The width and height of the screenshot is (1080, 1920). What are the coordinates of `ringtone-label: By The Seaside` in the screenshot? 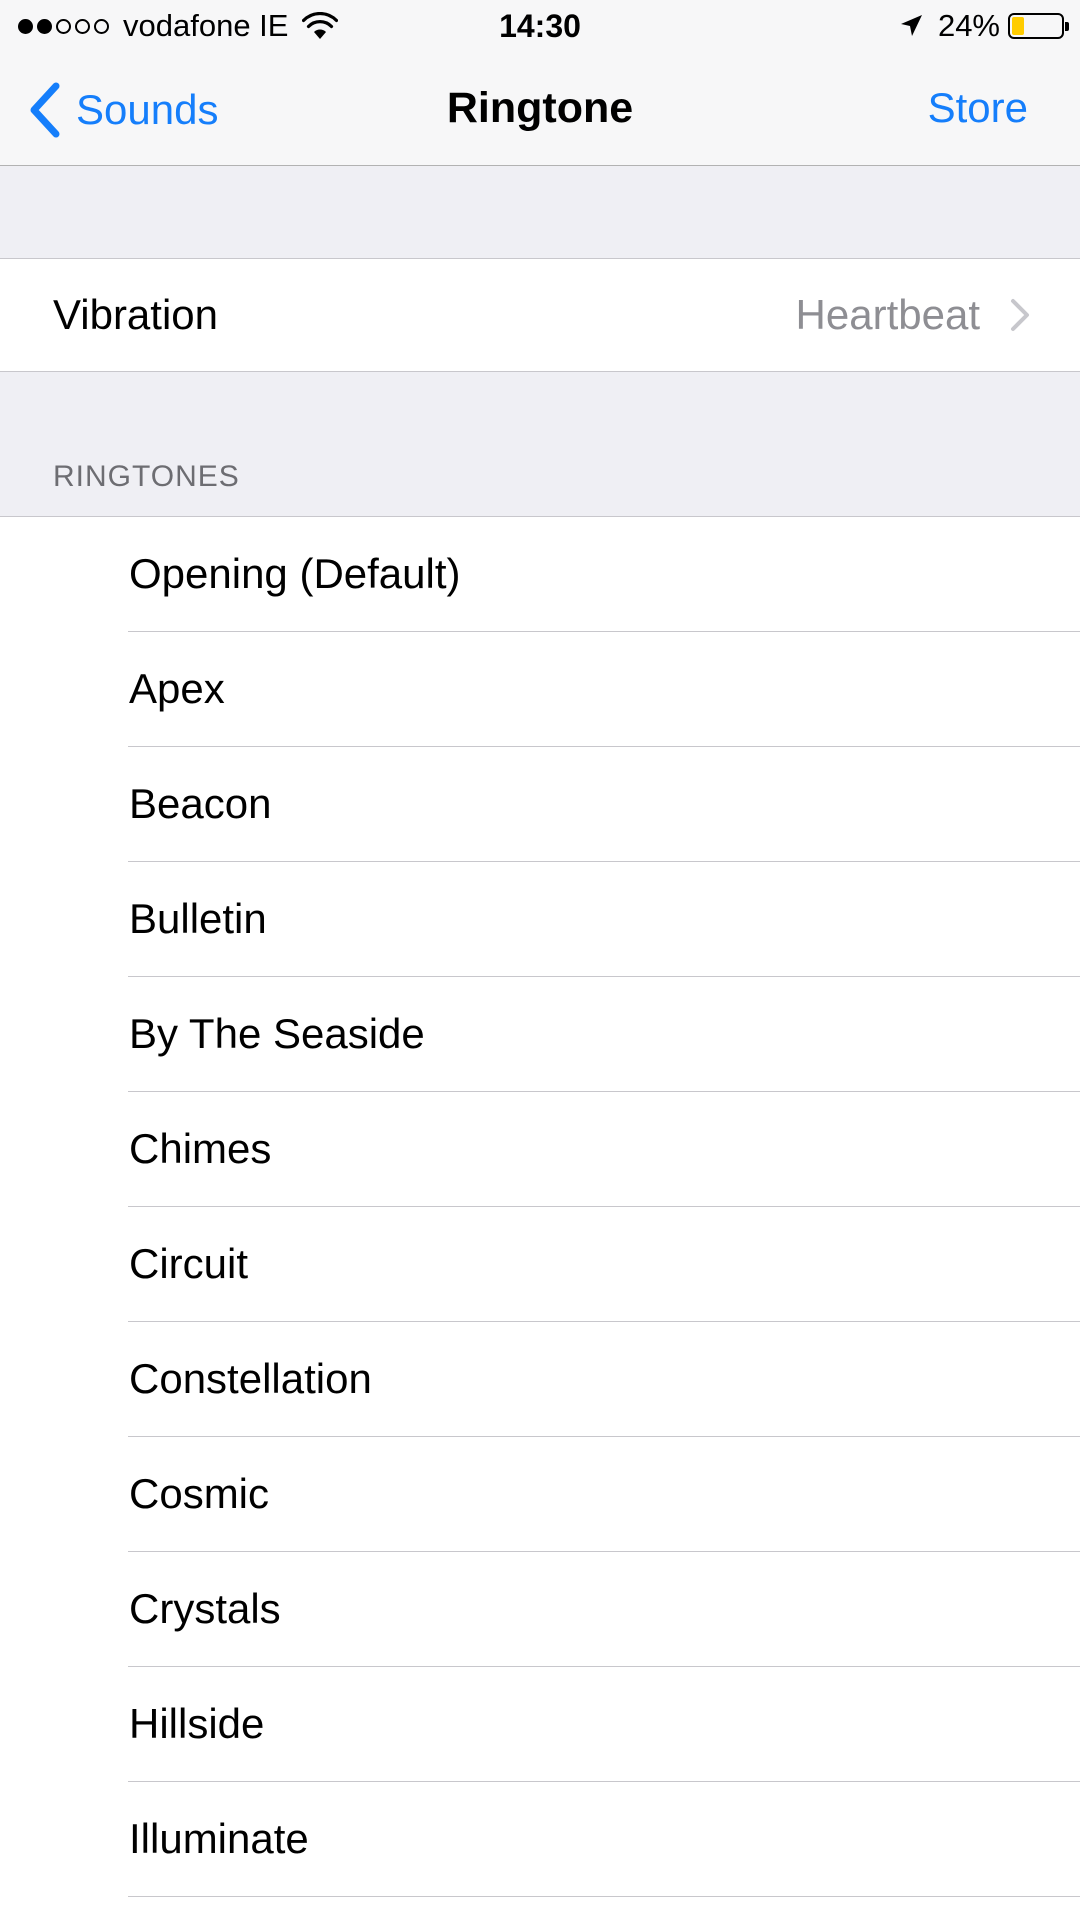 It's located at (277, 1033).